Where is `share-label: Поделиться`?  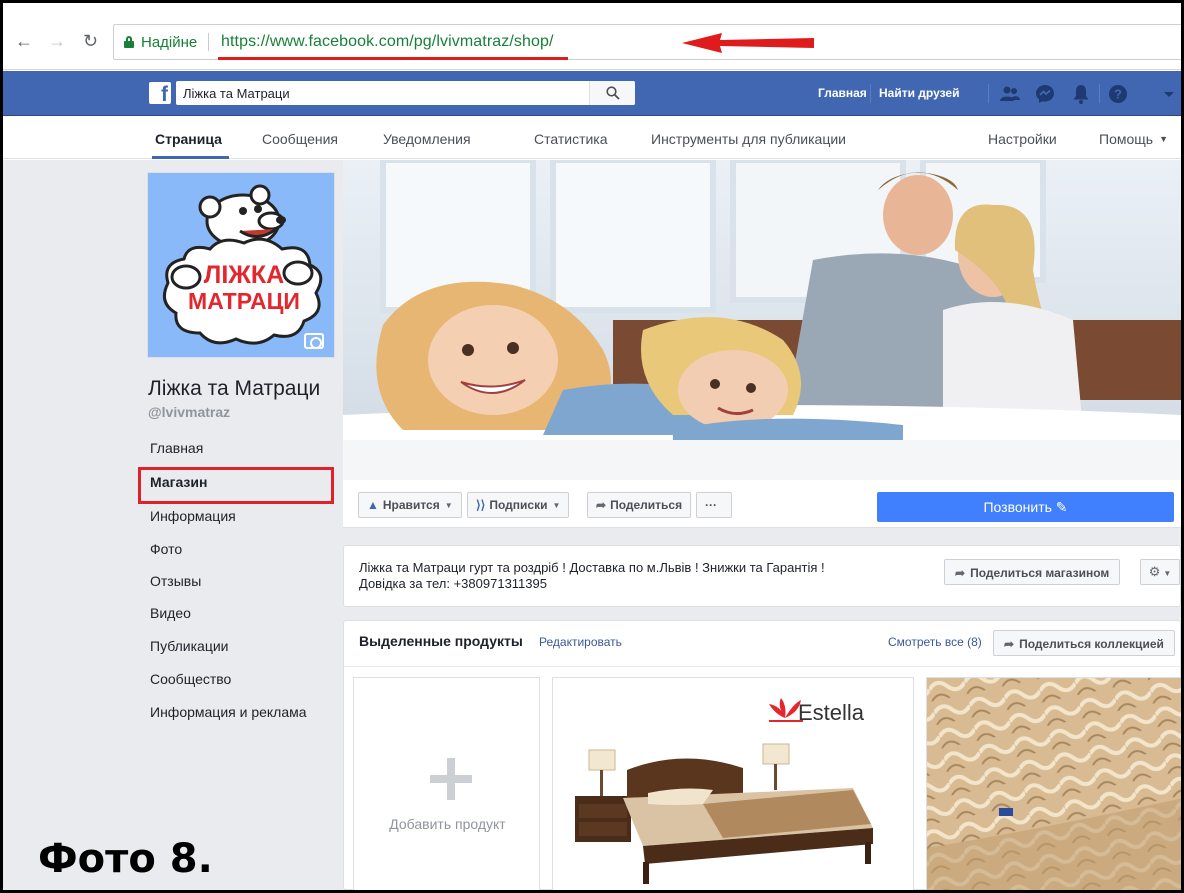 share-label: Поделиться is located at coordinates (646, 505).